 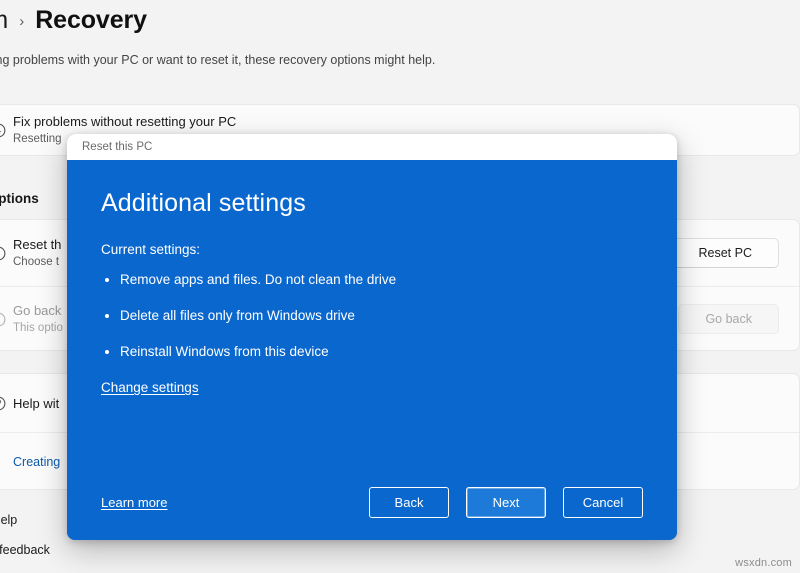 I want to click on list-item: Reinstall Windows from this device, so click(x=372, y=352).